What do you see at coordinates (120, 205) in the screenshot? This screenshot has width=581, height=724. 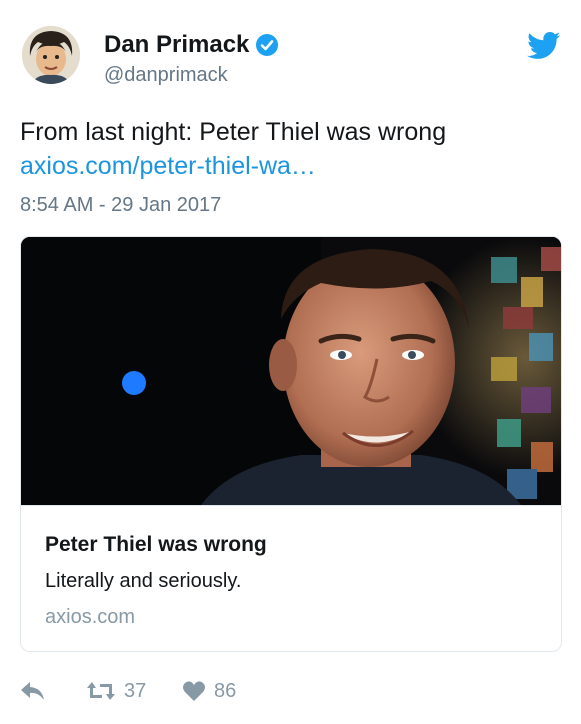 I see `tweet-timestamp: 8:54 AM - 29 Jan 2017` at bounding box center [120, 205].